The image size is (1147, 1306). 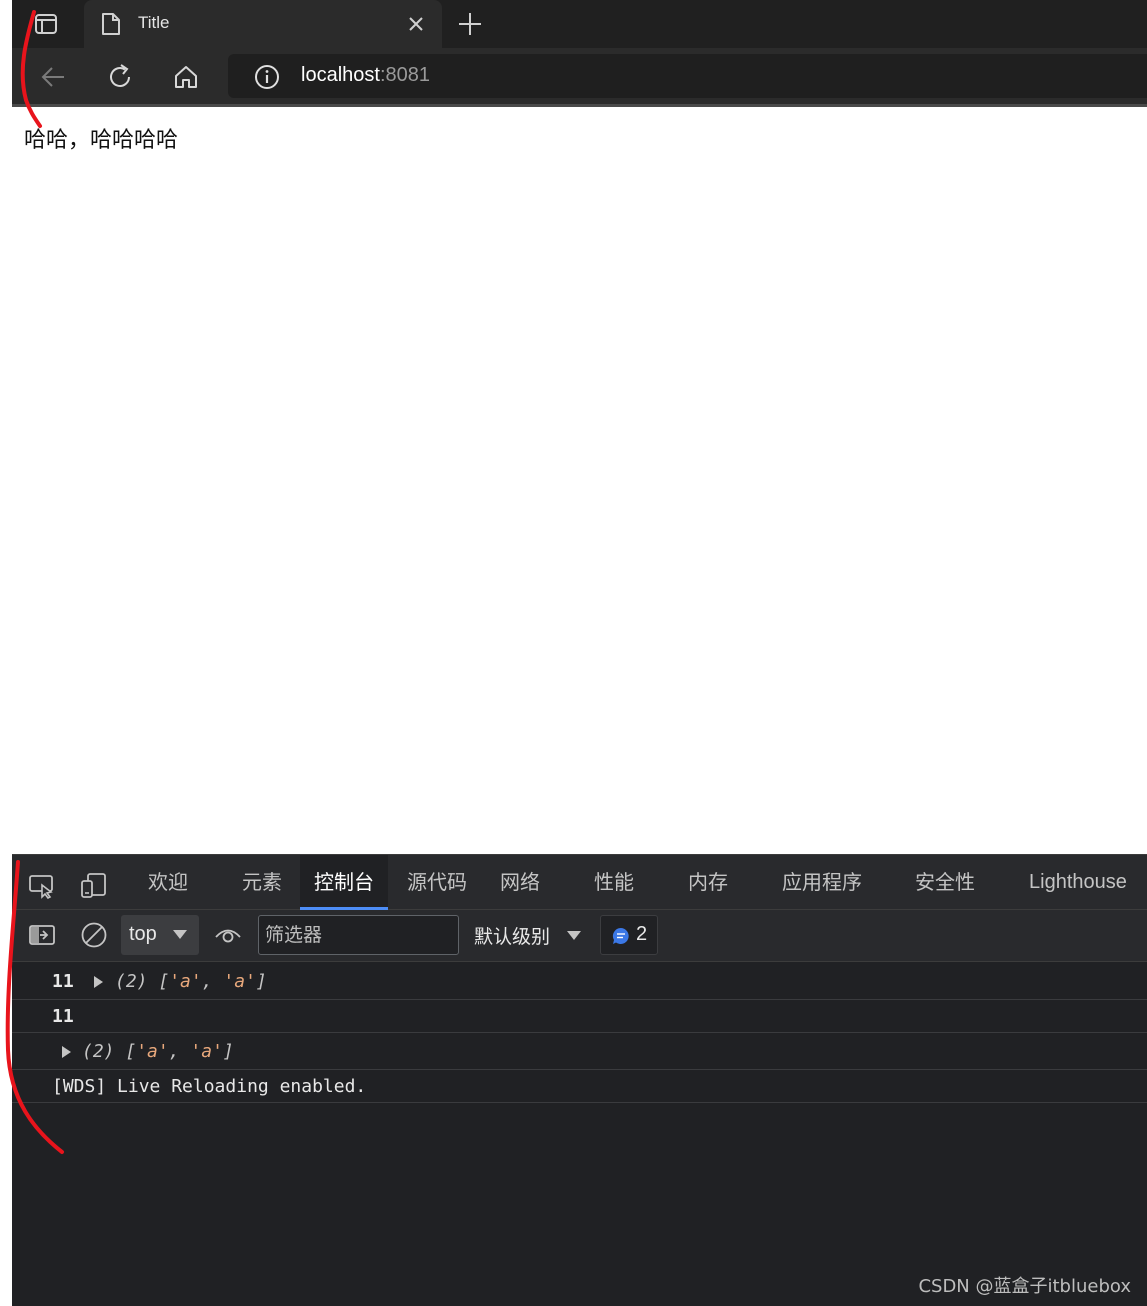 I want to click on console-toolbar: top 默认级别 2, so click(x=579, y=936).